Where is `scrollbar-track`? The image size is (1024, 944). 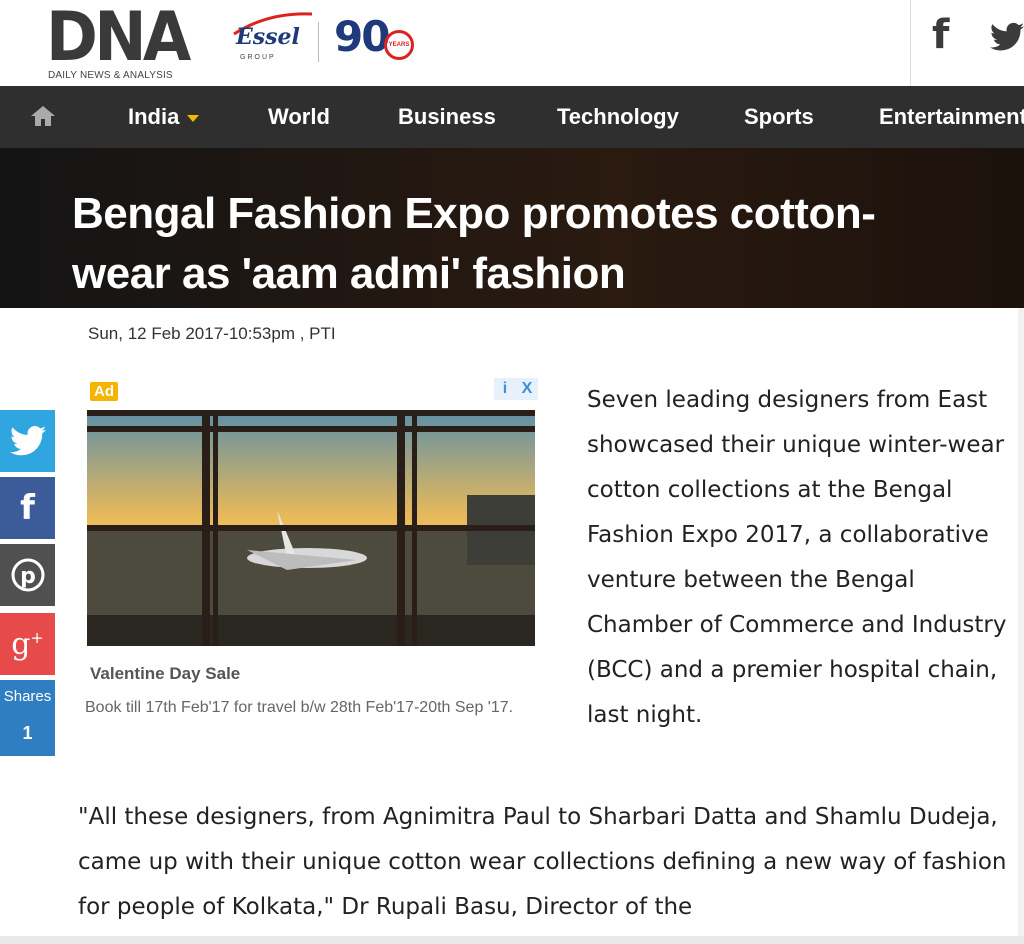 scrollbar-track is located at coordinates (1021, 622).